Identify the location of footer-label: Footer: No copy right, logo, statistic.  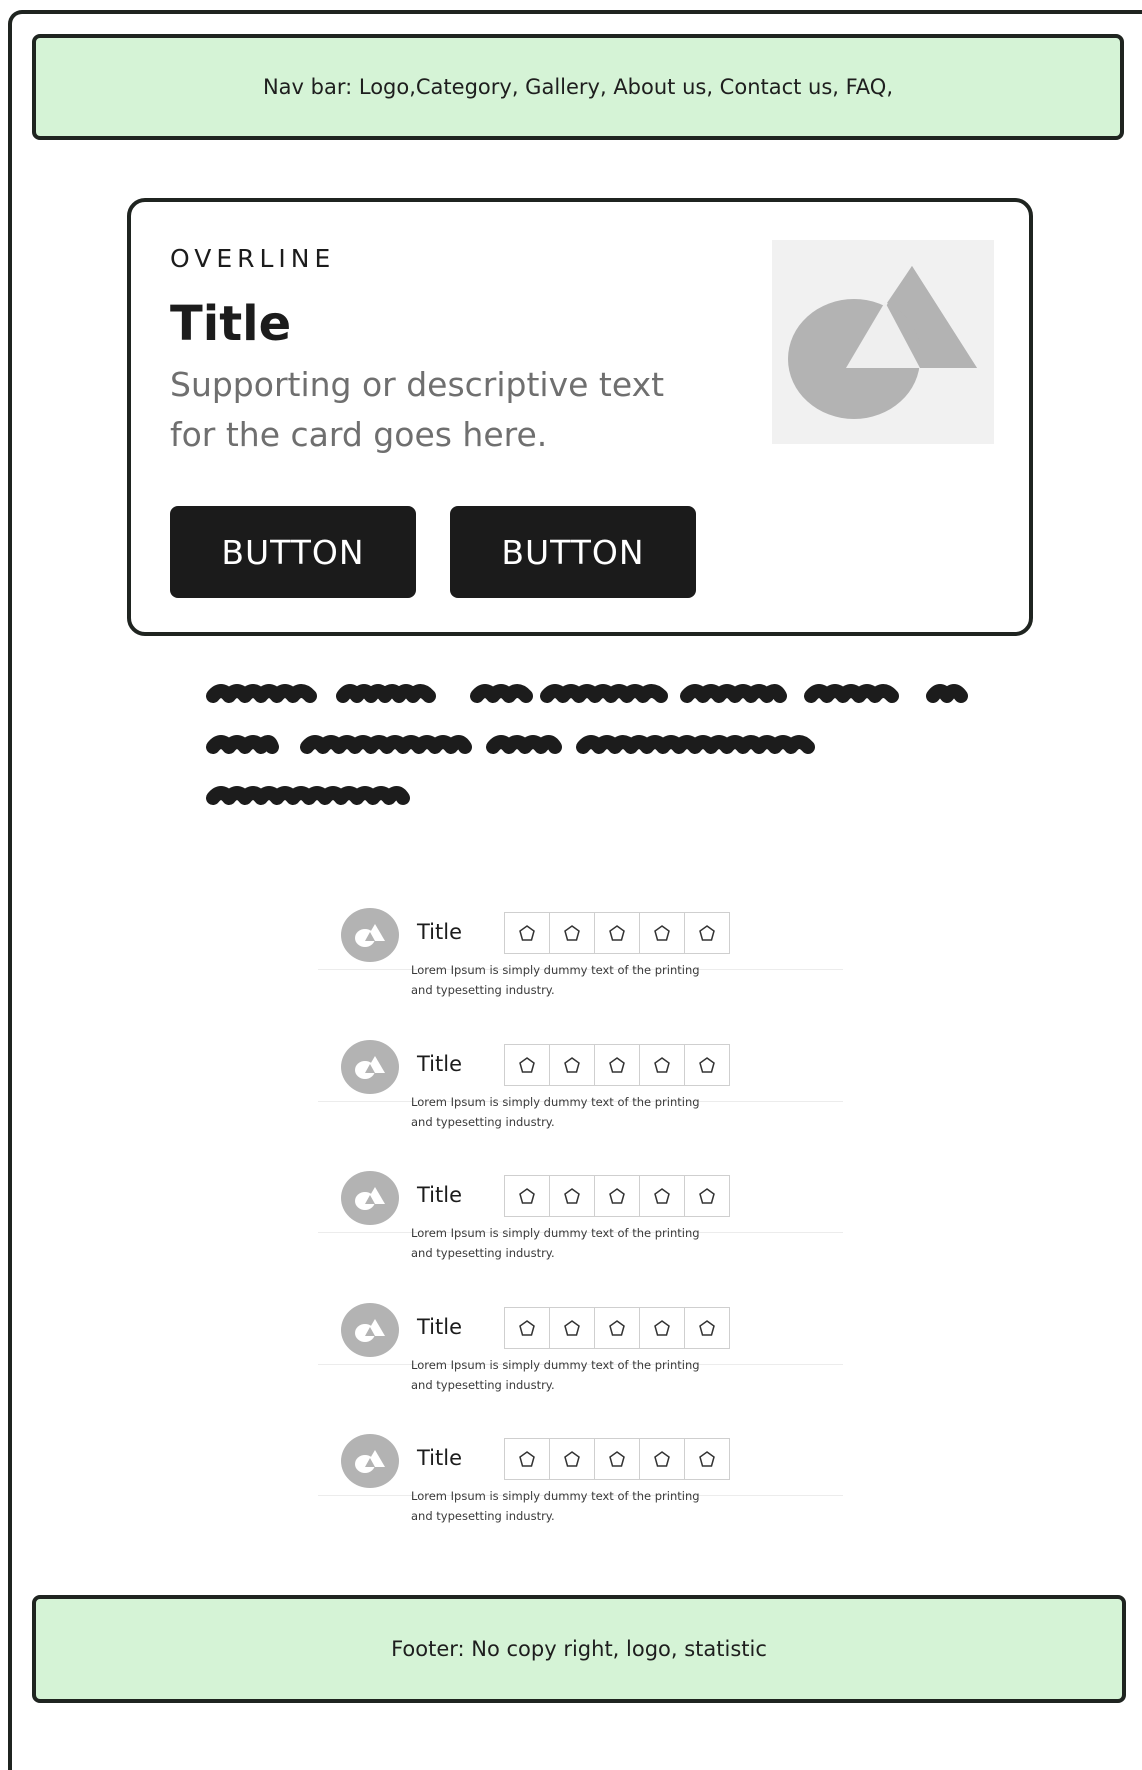
(579, 1649).